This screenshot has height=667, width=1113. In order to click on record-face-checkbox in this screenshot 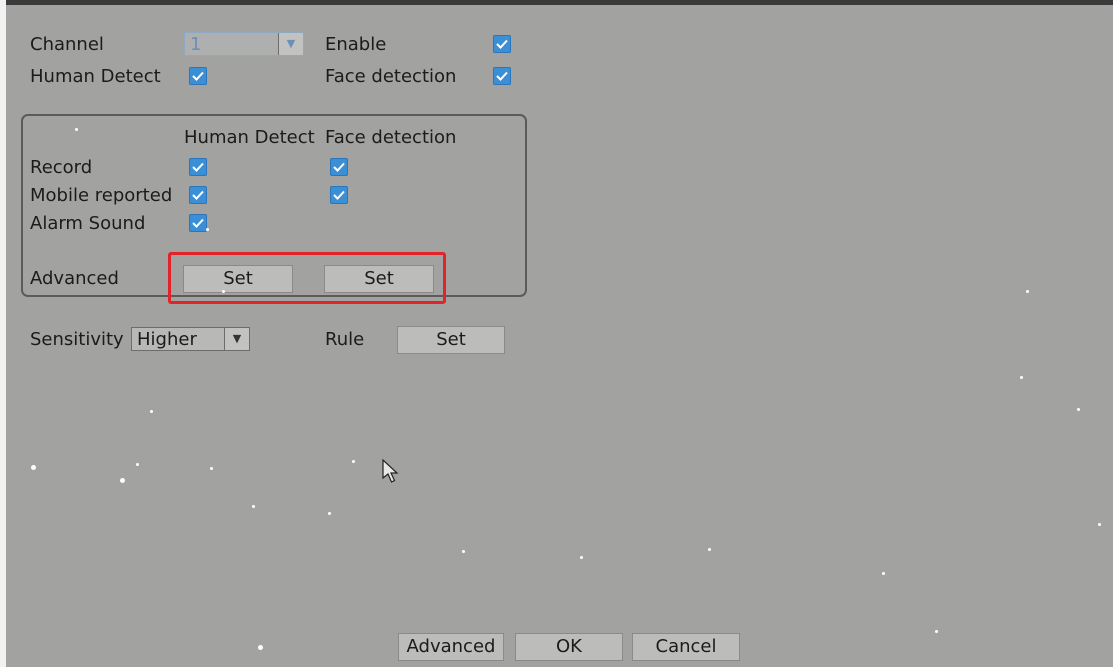, I will do `click(339, 167)`.